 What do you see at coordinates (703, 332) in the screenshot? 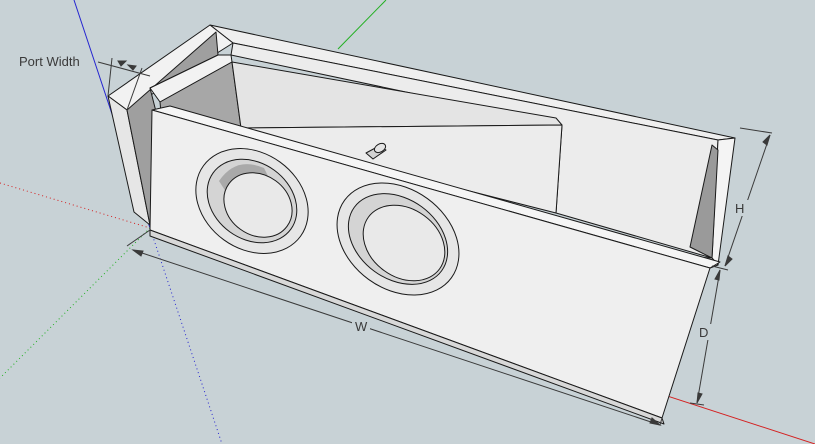
I see `depth-label: D` at bounding box center [703, 332].